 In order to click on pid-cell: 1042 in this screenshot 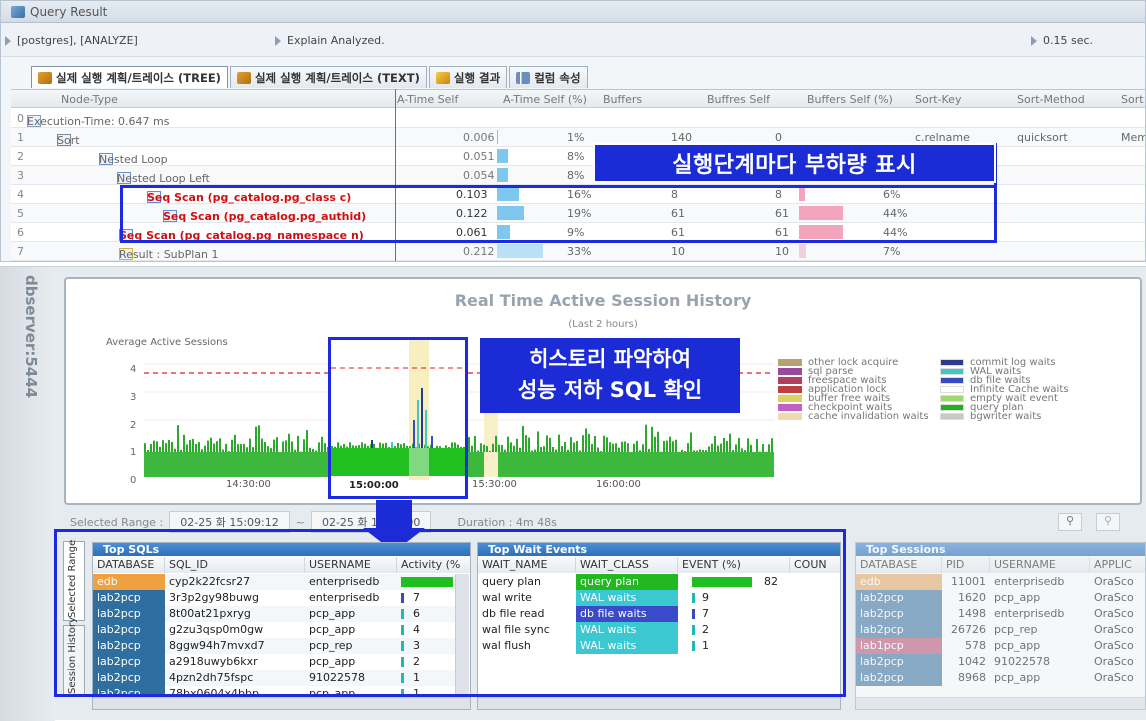, I will do `click(966, 662)`.